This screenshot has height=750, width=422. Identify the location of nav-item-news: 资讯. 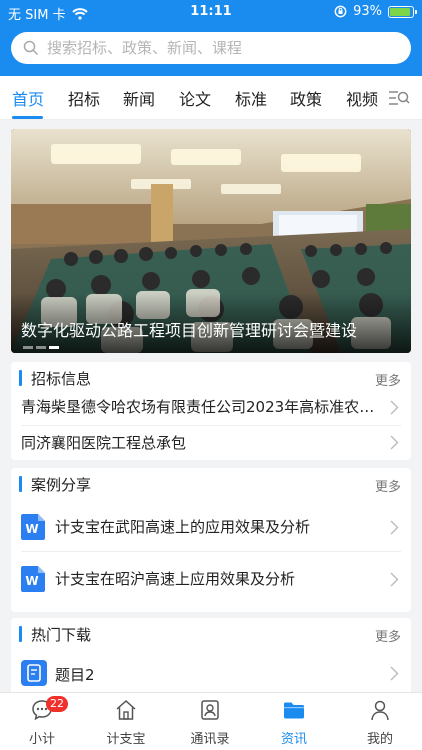
(294, 721).